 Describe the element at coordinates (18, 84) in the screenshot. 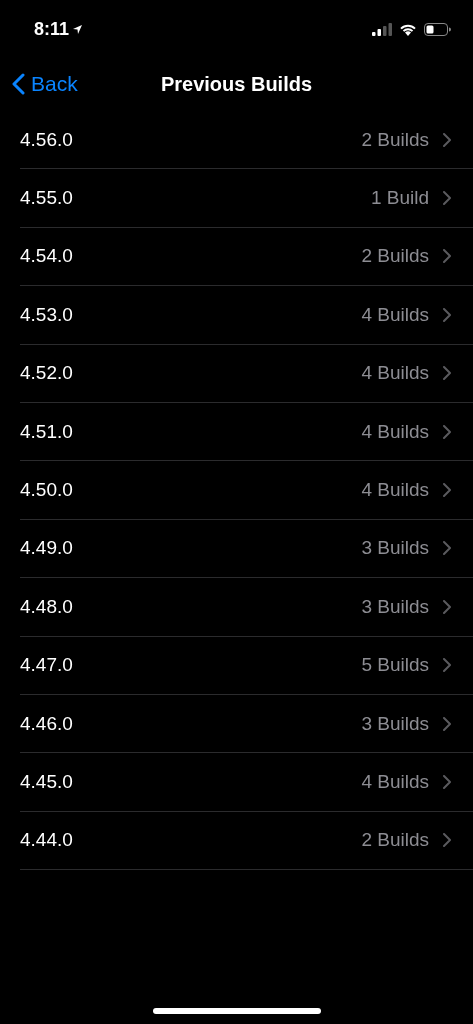

I see `back-chevron-icon` at that location.